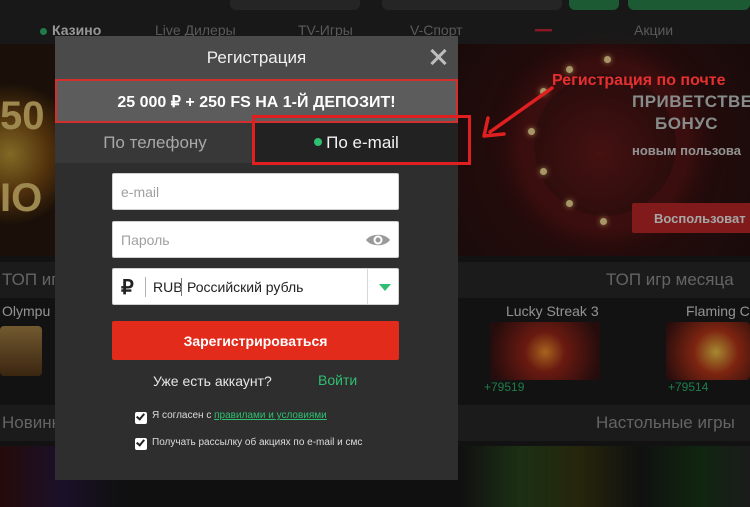  What do you see at coordinates (127, 288) in the screenshot?
I see `ruble-icon: ₽` at bounding box center [127, 288].